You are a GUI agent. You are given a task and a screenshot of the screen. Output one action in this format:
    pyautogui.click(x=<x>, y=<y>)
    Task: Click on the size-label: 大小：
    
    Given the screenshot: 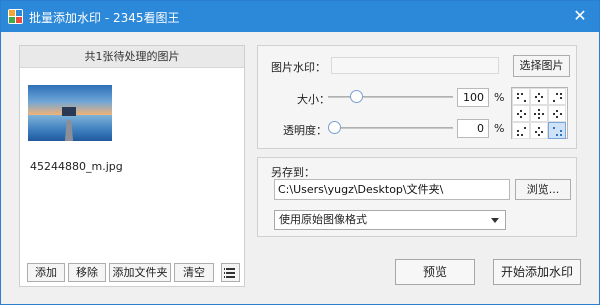 What is the action you would take?
    pyautogui.click(x=313, y=99)
    